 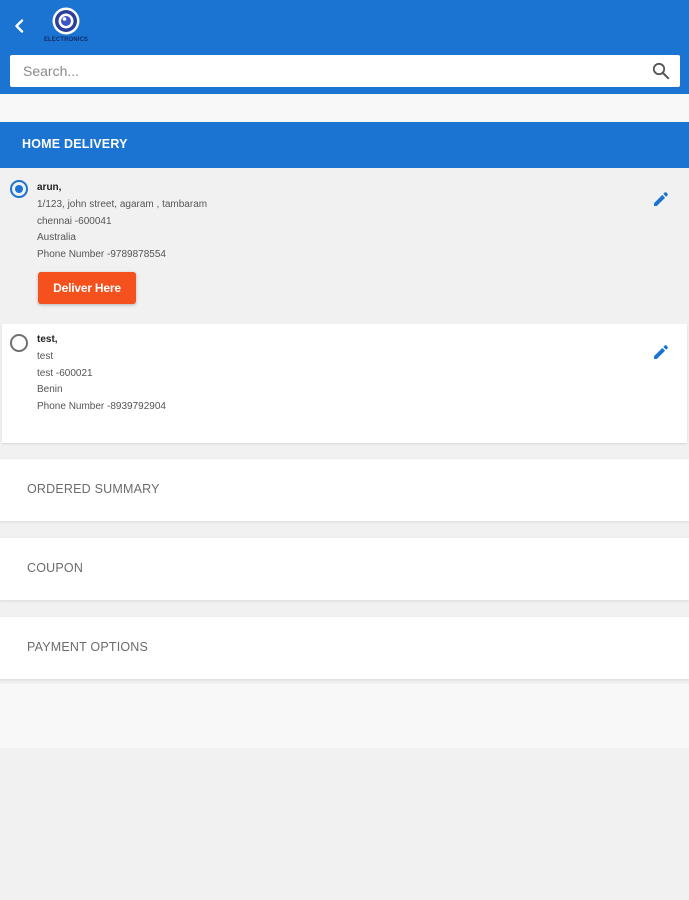 I want to click on address-phone: Phone Number -8939792904, so click(x=101, y=407).